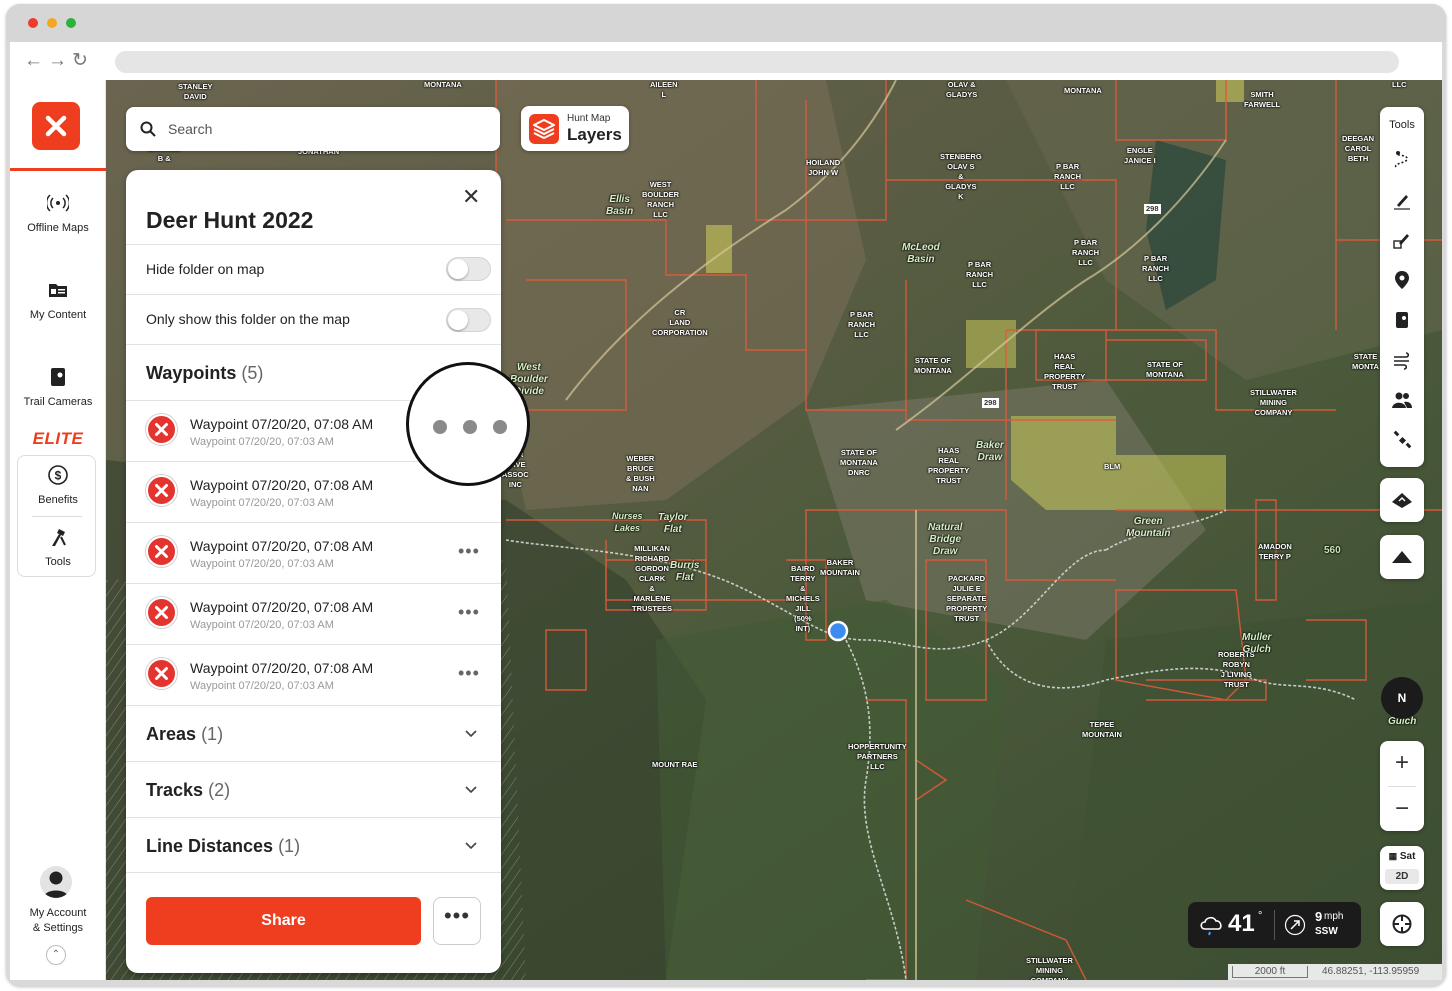 Image resolution: width=1452 pixels, height=991 pixels. What do you see at coordinates (1402, 698) in the screenshot?
I see `compass-button: N` at bounding box center [1402, 698].